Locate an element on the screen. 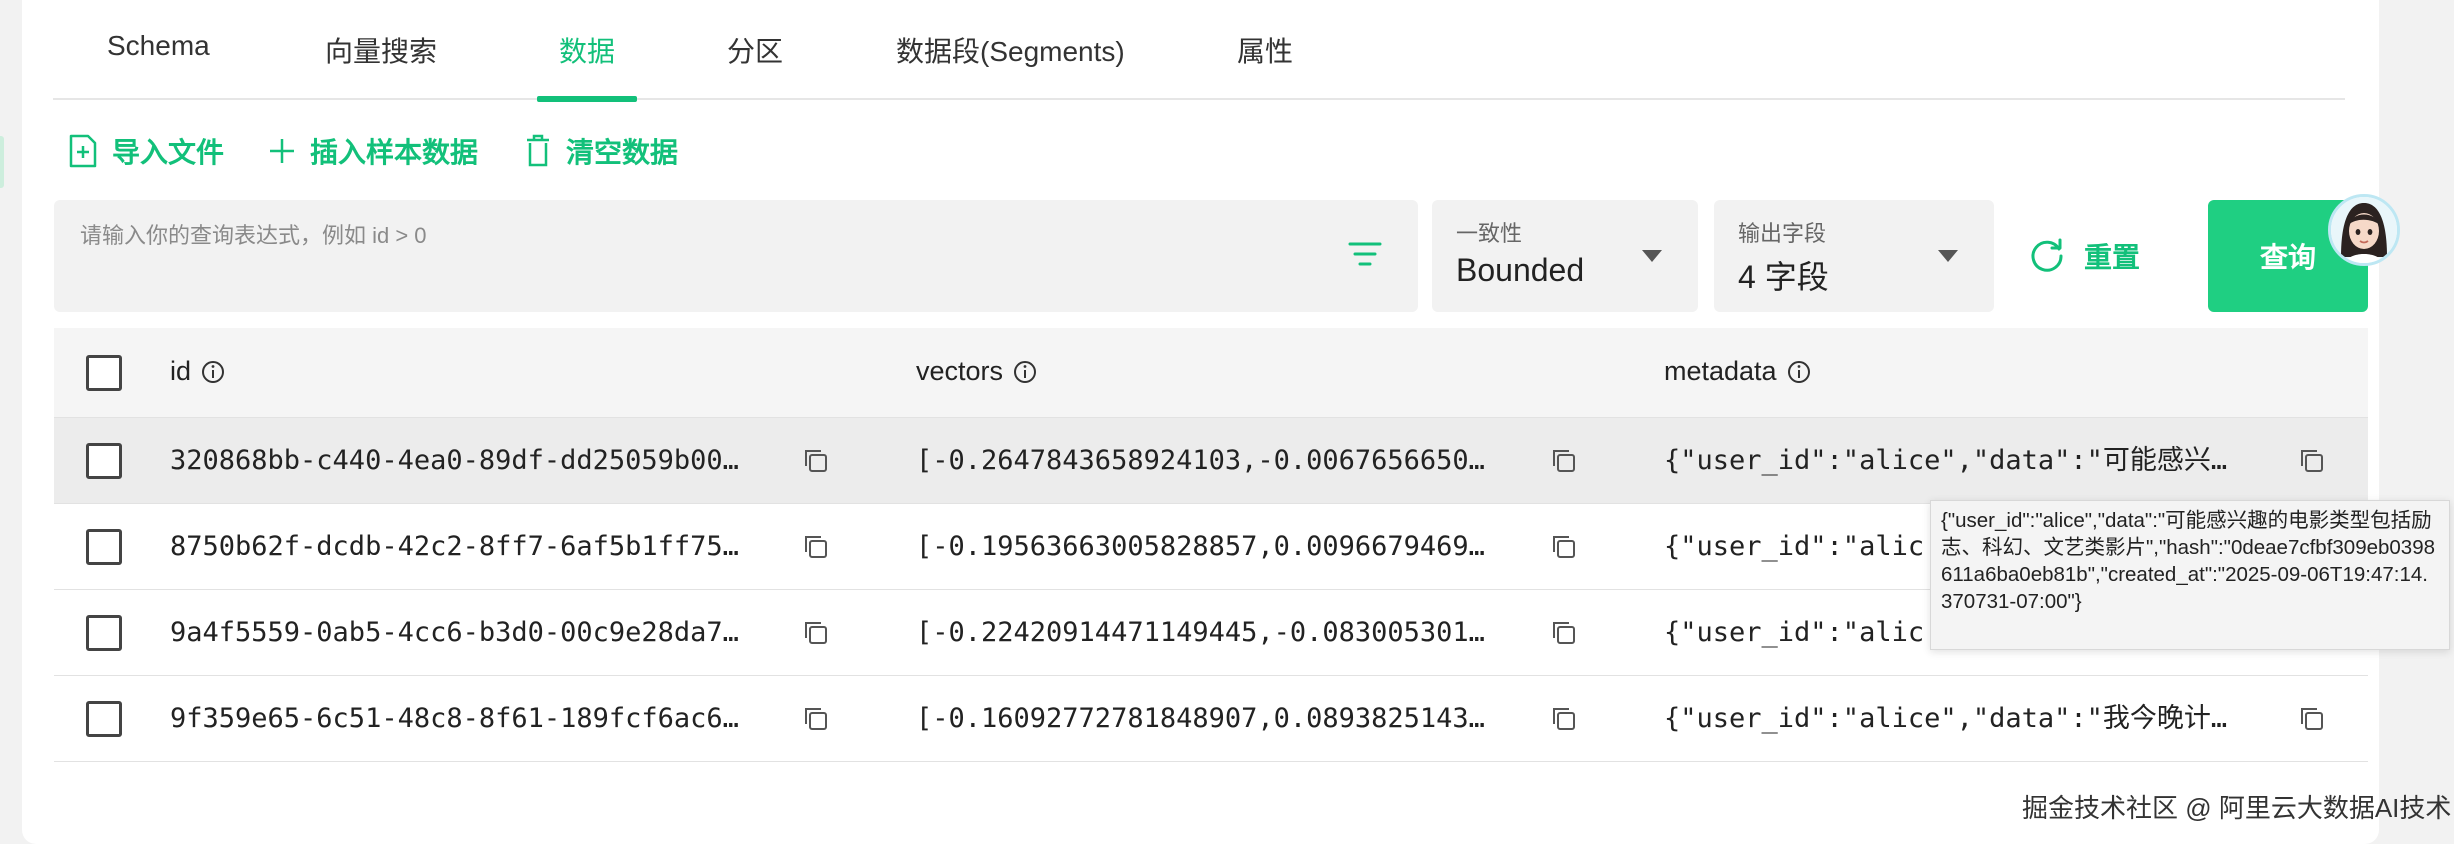  tab-properties: 属性 is located at coordinates (1265, 65).